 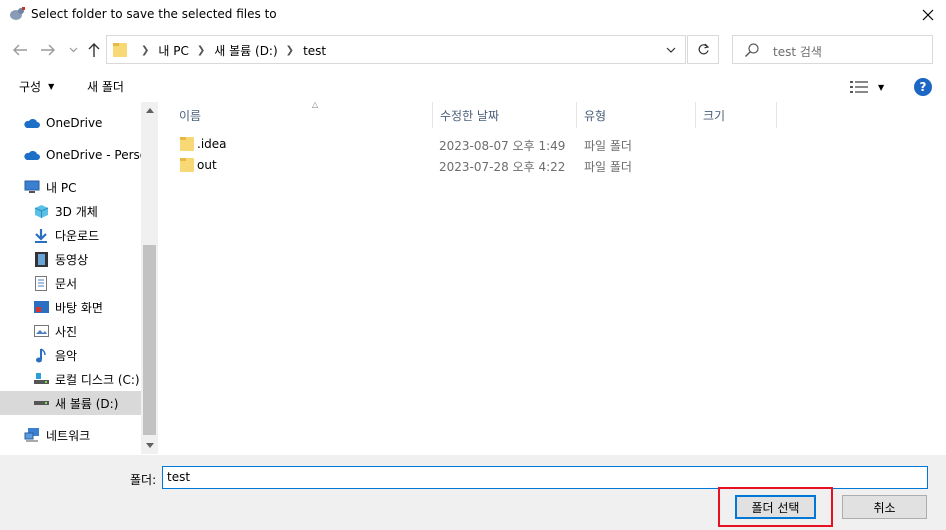 What do you see at coordinates (70, 155) in the screenshot?
I see `sidebar-item-onedrive-personal: OneDrive - Personal` at bounding box center [70, 155].